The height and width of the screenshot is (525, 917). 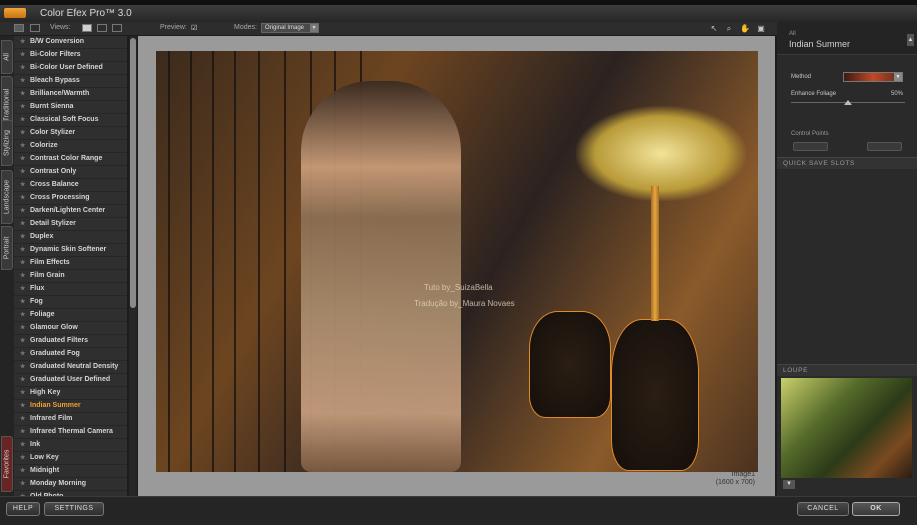 What do you see at coordinates (70, 289) in the screenshot?
I see `filter-item: ★ Flux` at bounding box center [70, 289].